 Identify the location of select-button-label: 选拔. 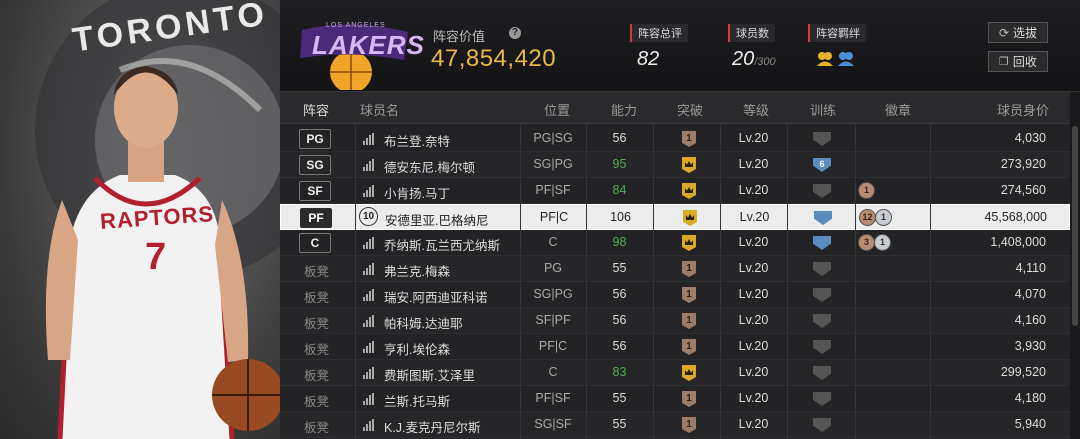
(1025, 33).